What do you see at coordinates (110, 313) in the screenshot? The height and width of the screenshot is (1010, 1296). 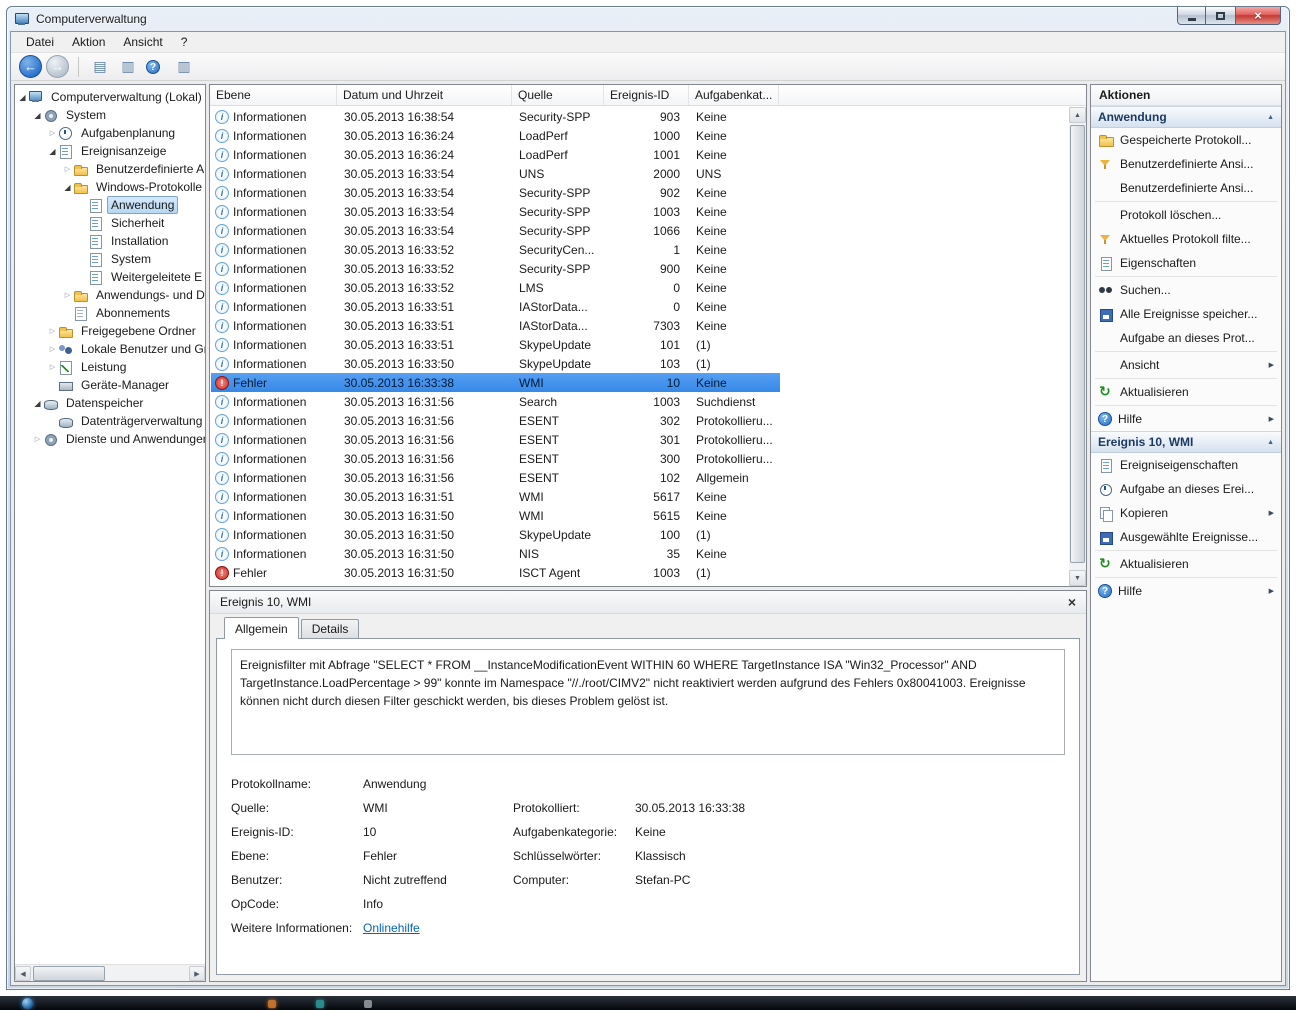 I see `tree-item-abonnements: Abonnements` at bounding box center [110, 313].